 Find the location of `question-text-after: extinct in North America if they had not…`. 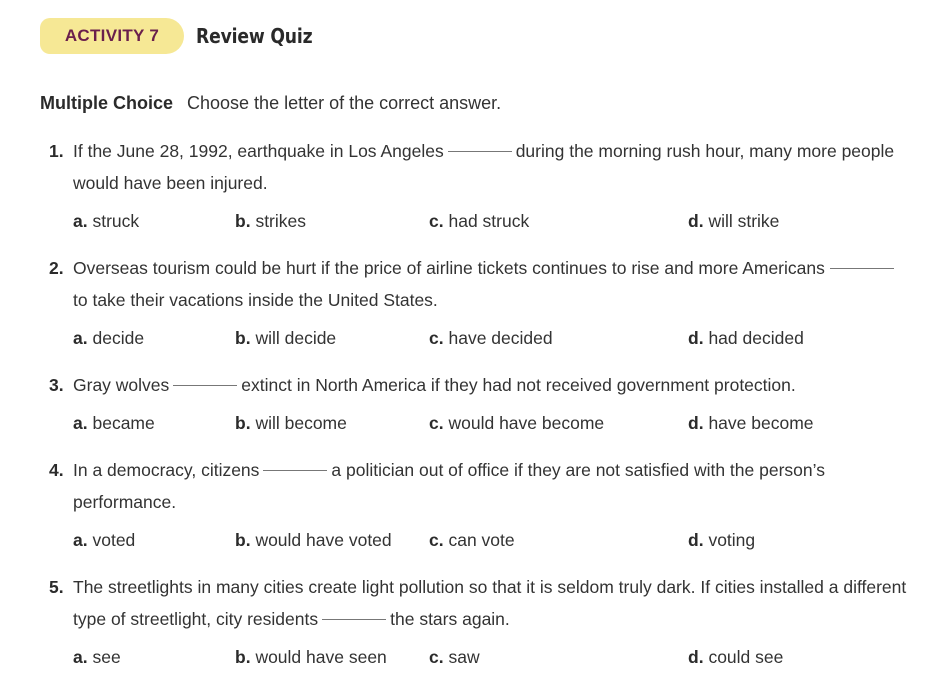

question-text-after: extinct in North America if they had not… is located at coordinates (518, 385).